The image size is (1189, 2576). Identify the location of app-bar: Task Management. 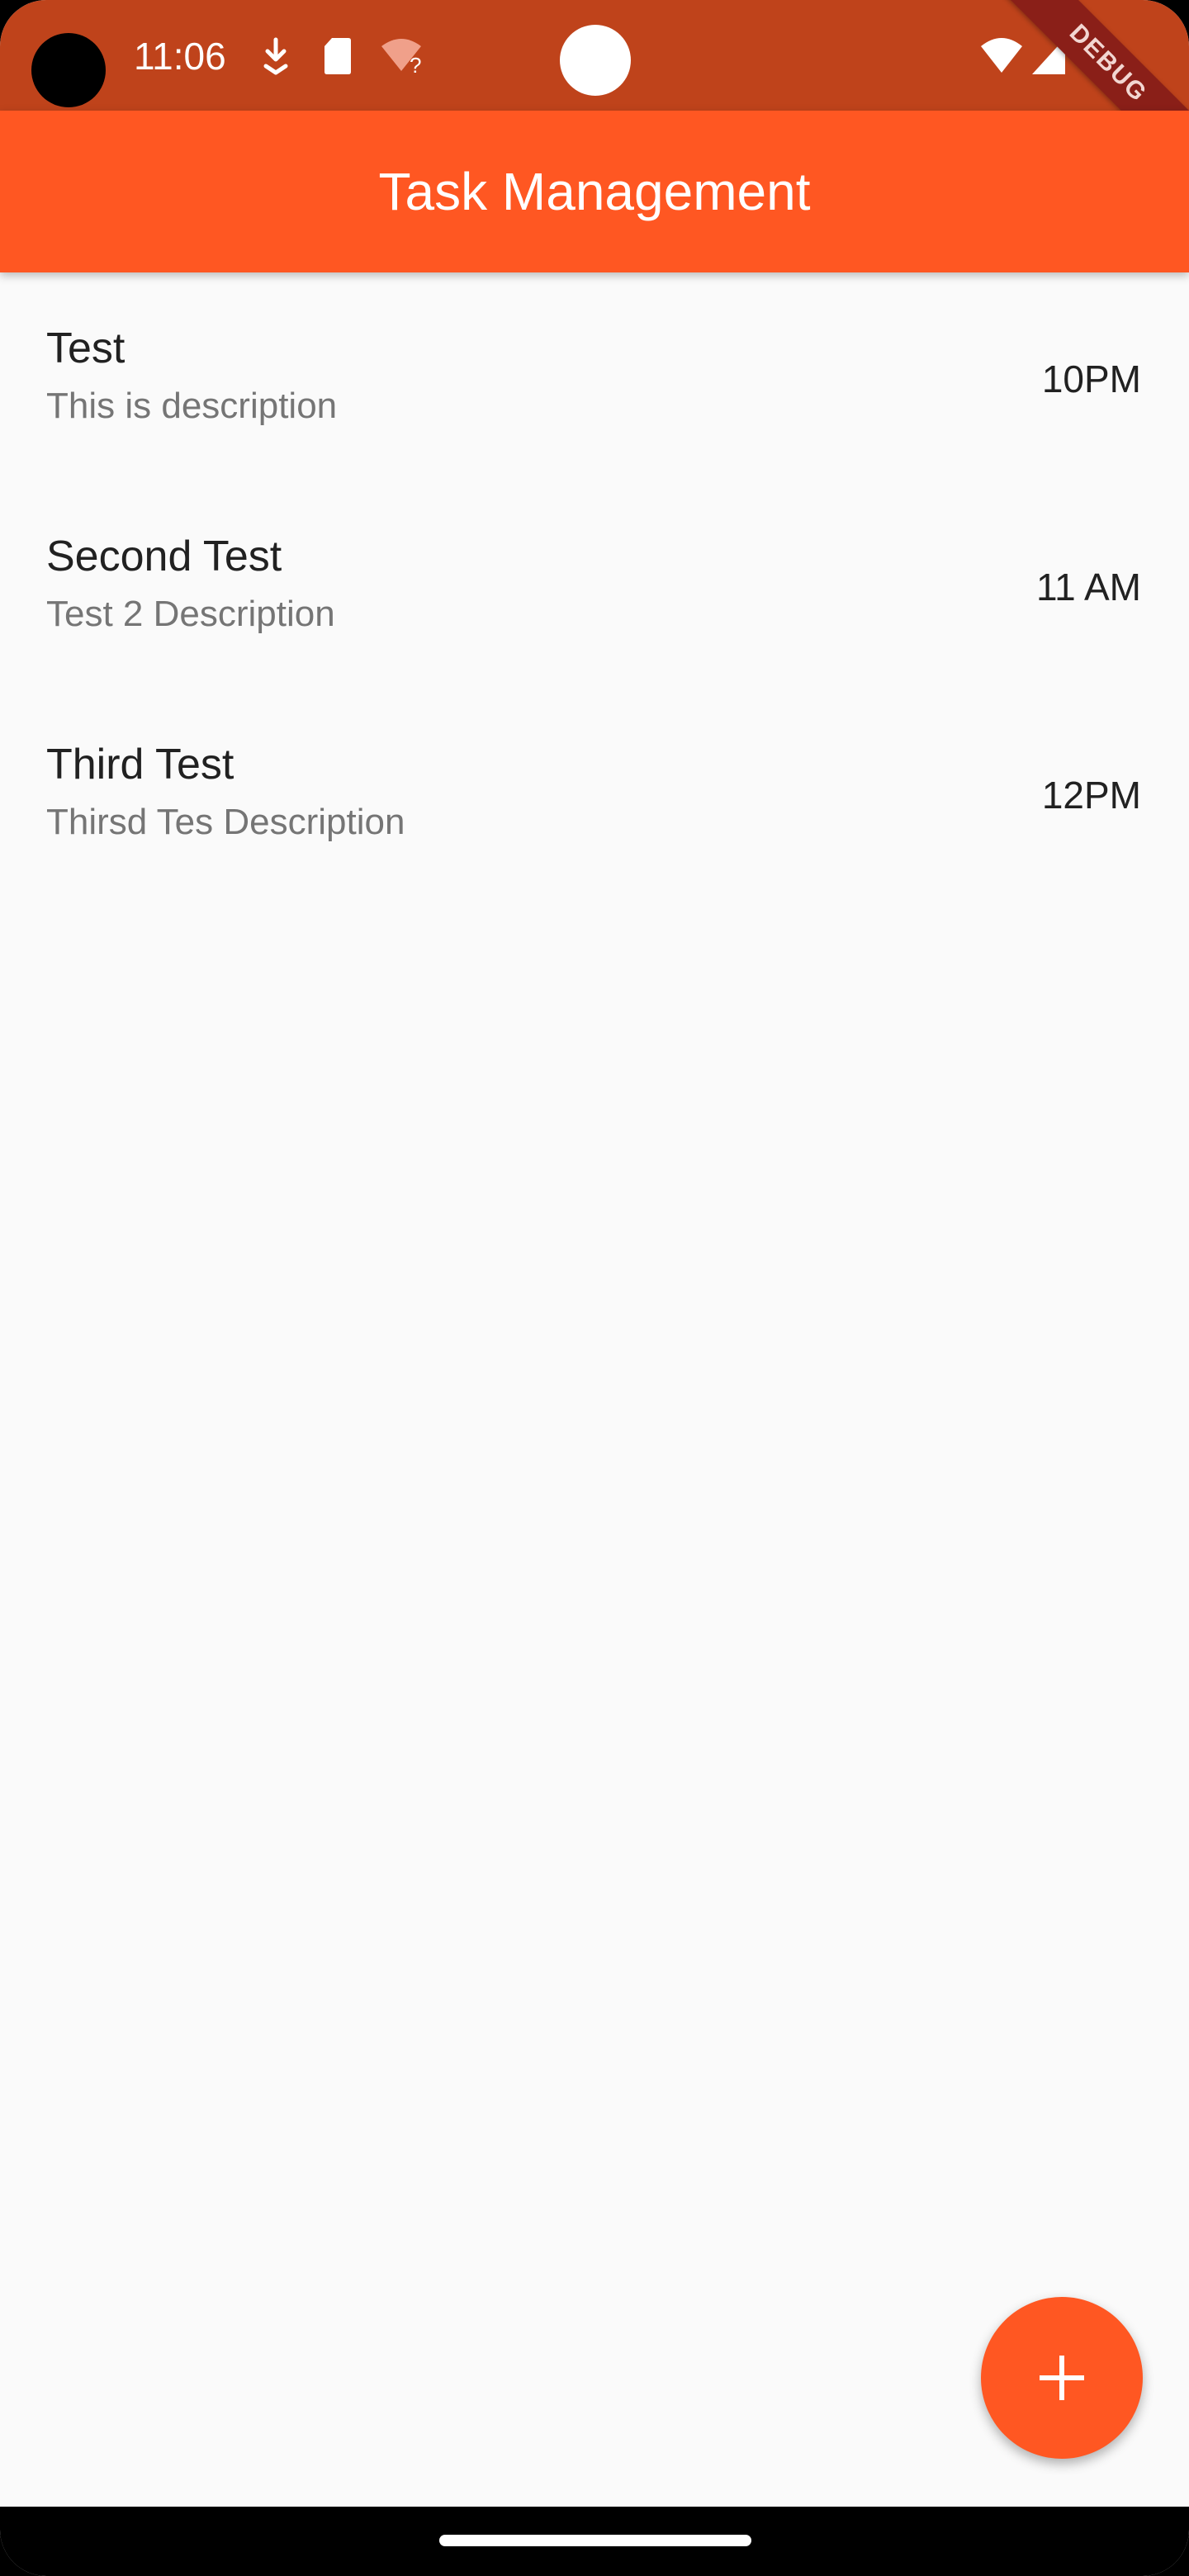
(594, 191).